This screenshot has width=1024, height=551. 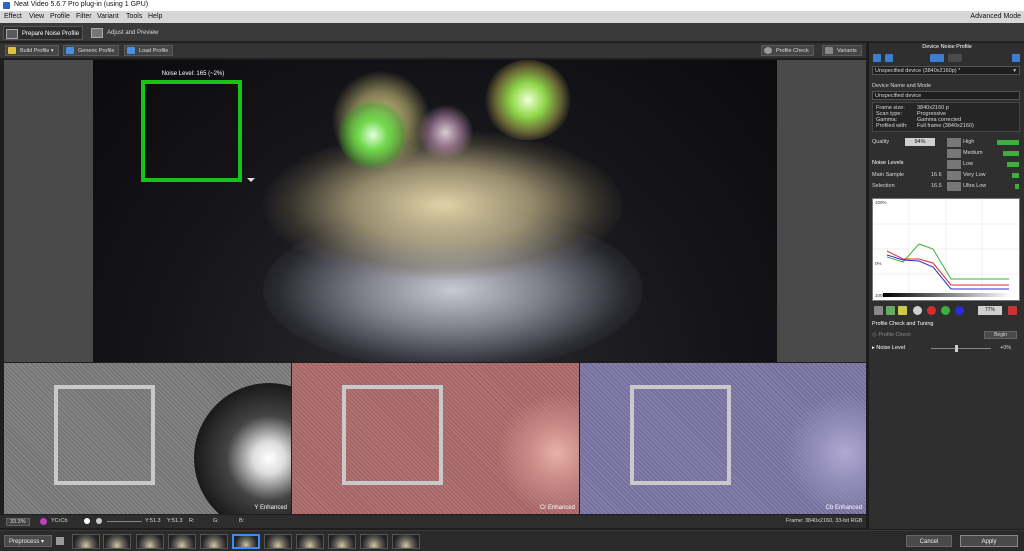 I want to click on layout-icon, so click(x=878, y=310).